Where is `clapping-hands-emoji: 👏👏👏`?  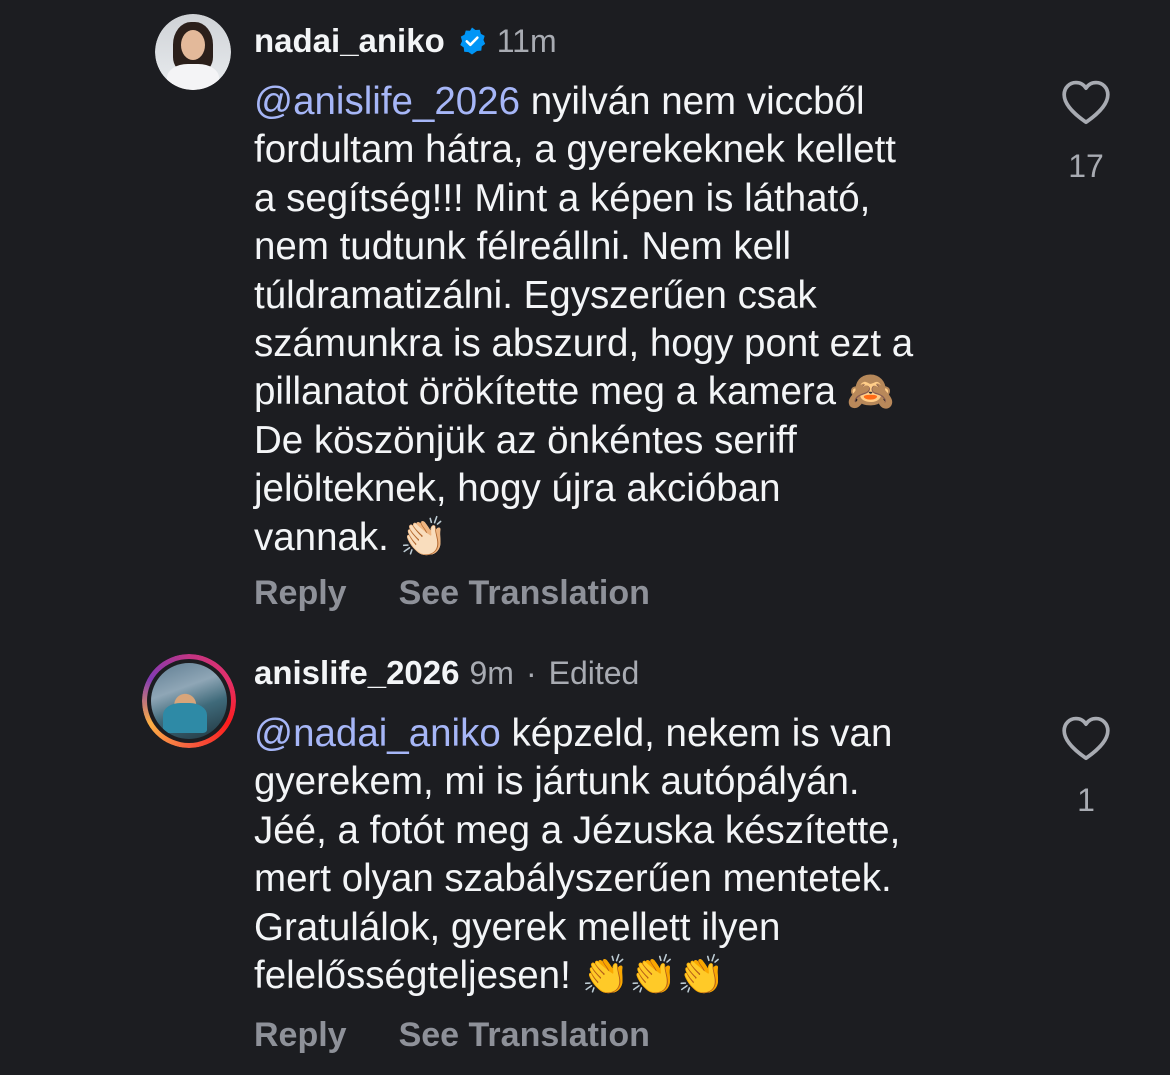 clapping-hands-emoji: 👏👏👏 is located at coordinates (653, 976).